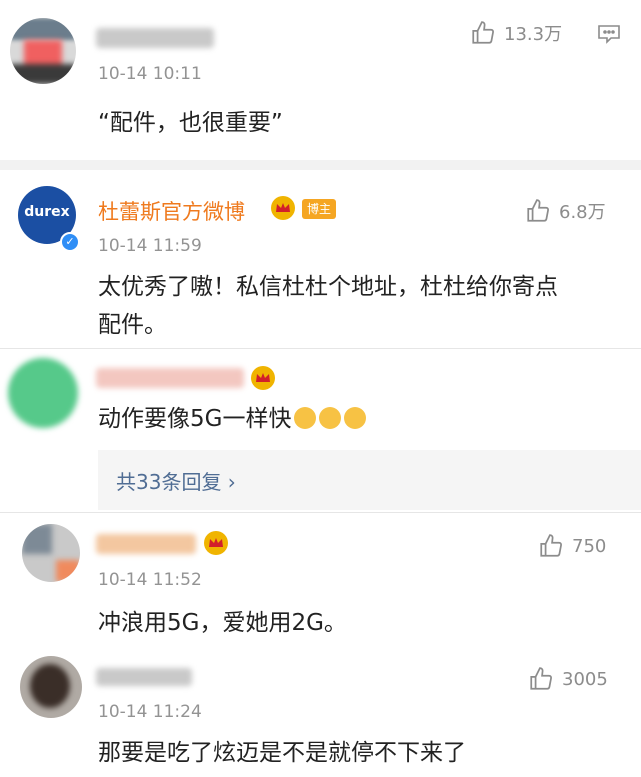 The image size is (641, 777). I want to click on like-button: 6.8万, so click(565, 211).